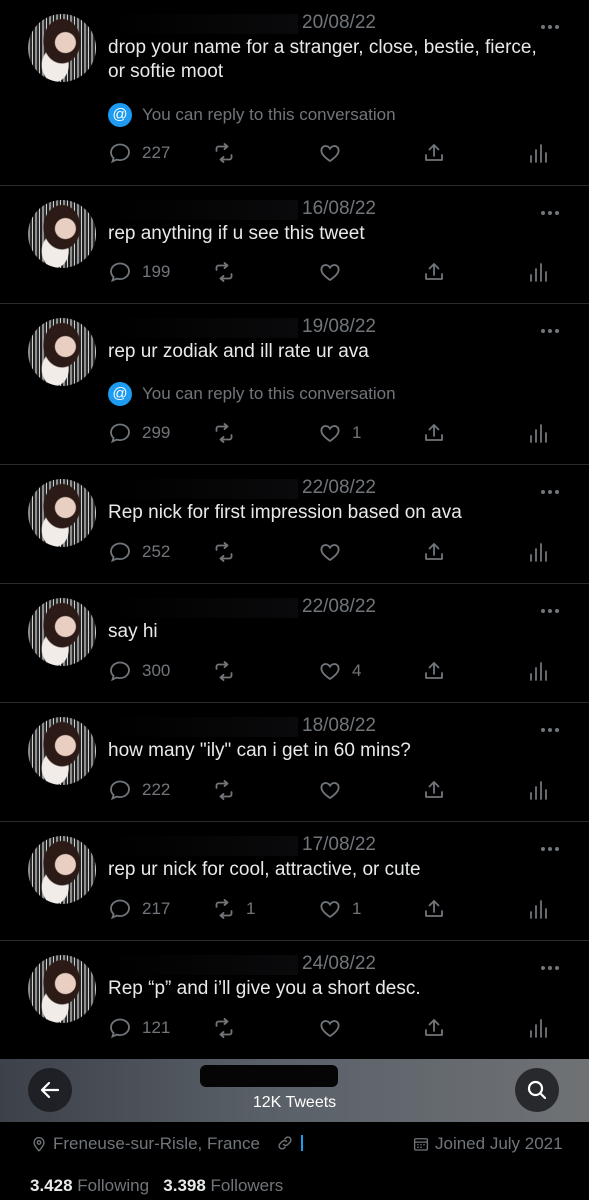 This screenshot has height=1200, width=589. I want to click on tweet-text: rep anything if u see this tweet, so click(236, 233).